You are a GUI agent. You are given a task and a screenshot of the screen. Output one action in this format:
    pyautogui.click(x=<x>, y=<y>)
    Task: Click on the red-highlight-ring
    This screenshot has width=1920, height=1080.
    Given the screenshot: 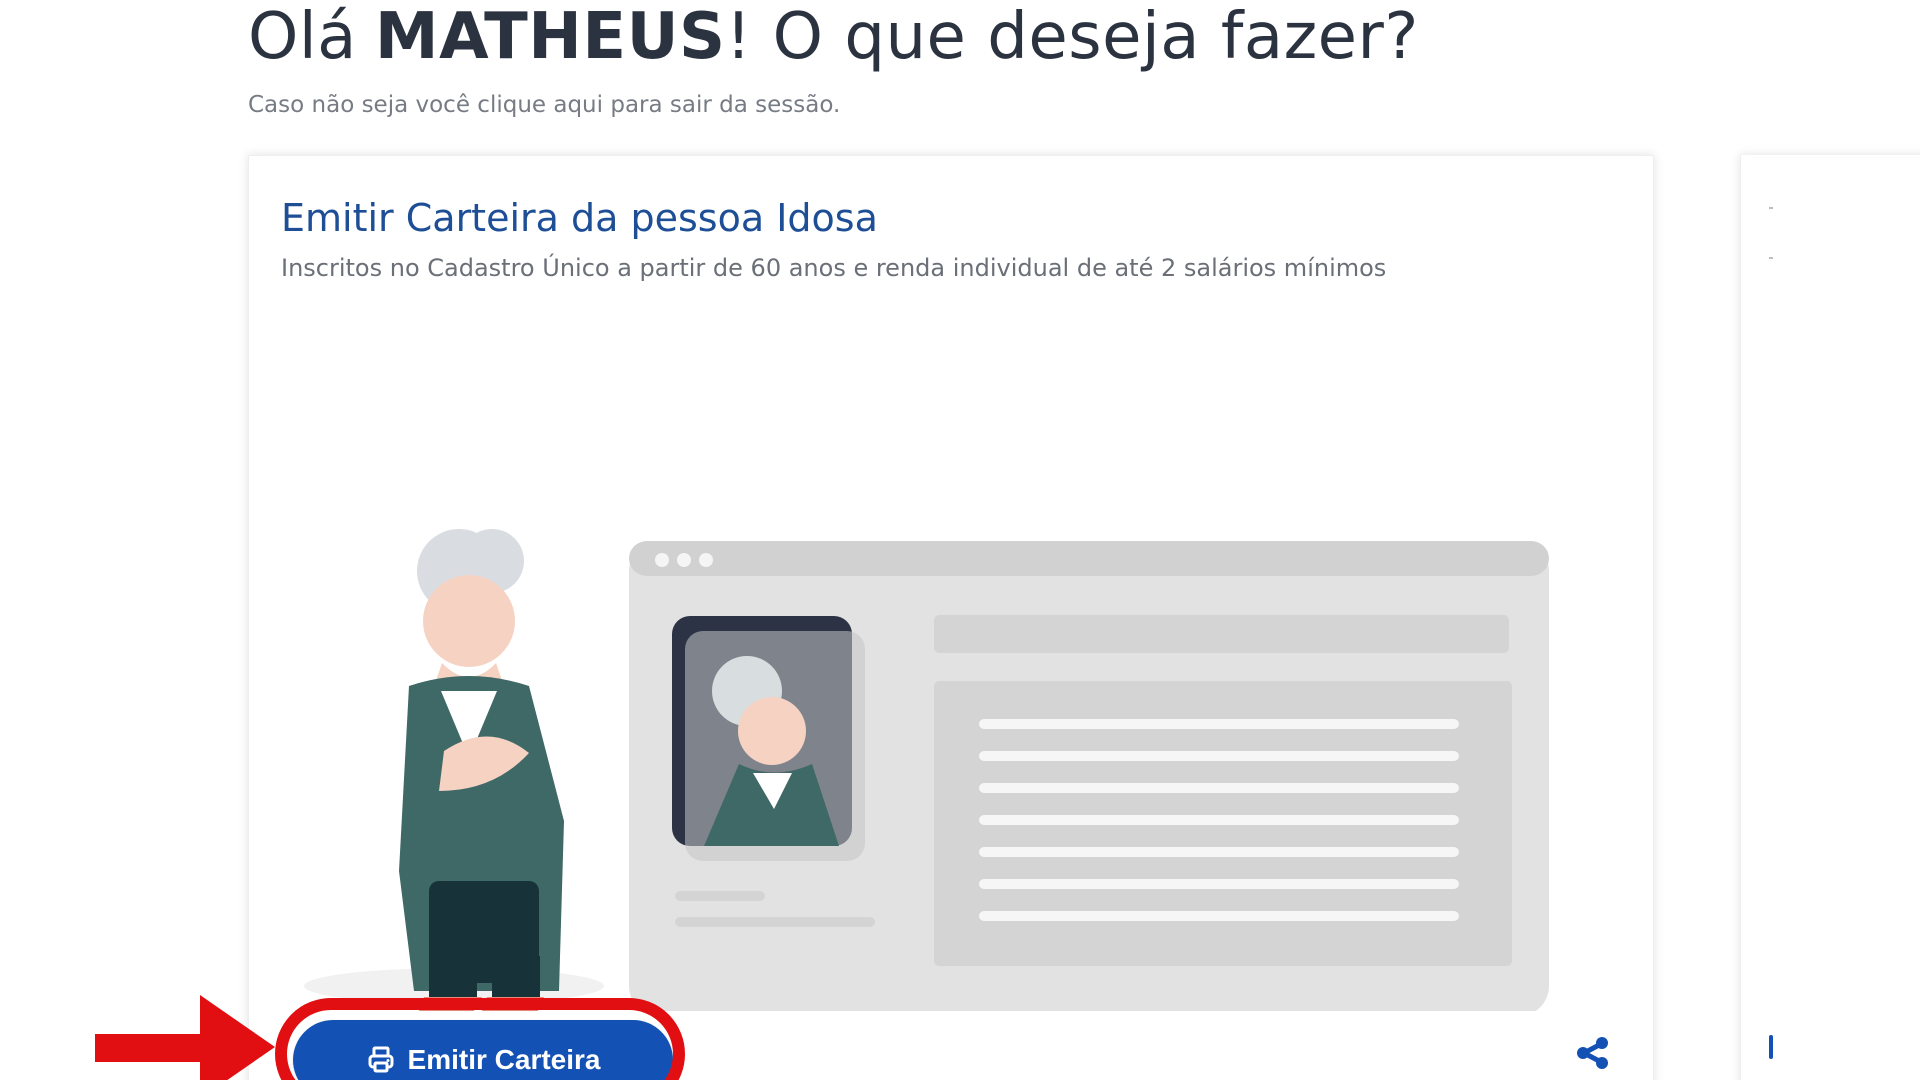 What is the action you would take?
    pyautogui.click(x=480, y=1039)
    